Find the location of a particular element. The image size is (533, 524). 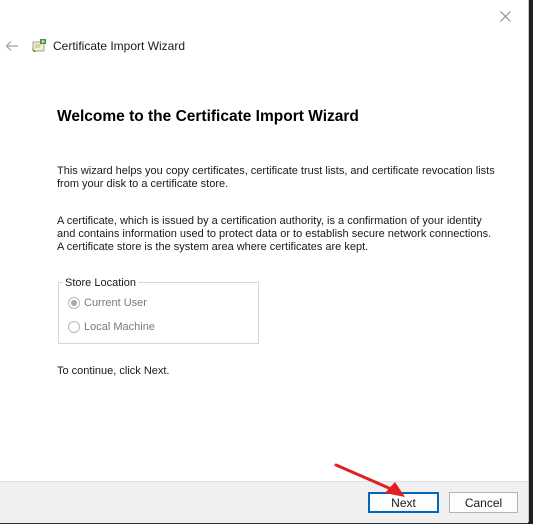

certificate-icon is located at coordinates (39, 45).